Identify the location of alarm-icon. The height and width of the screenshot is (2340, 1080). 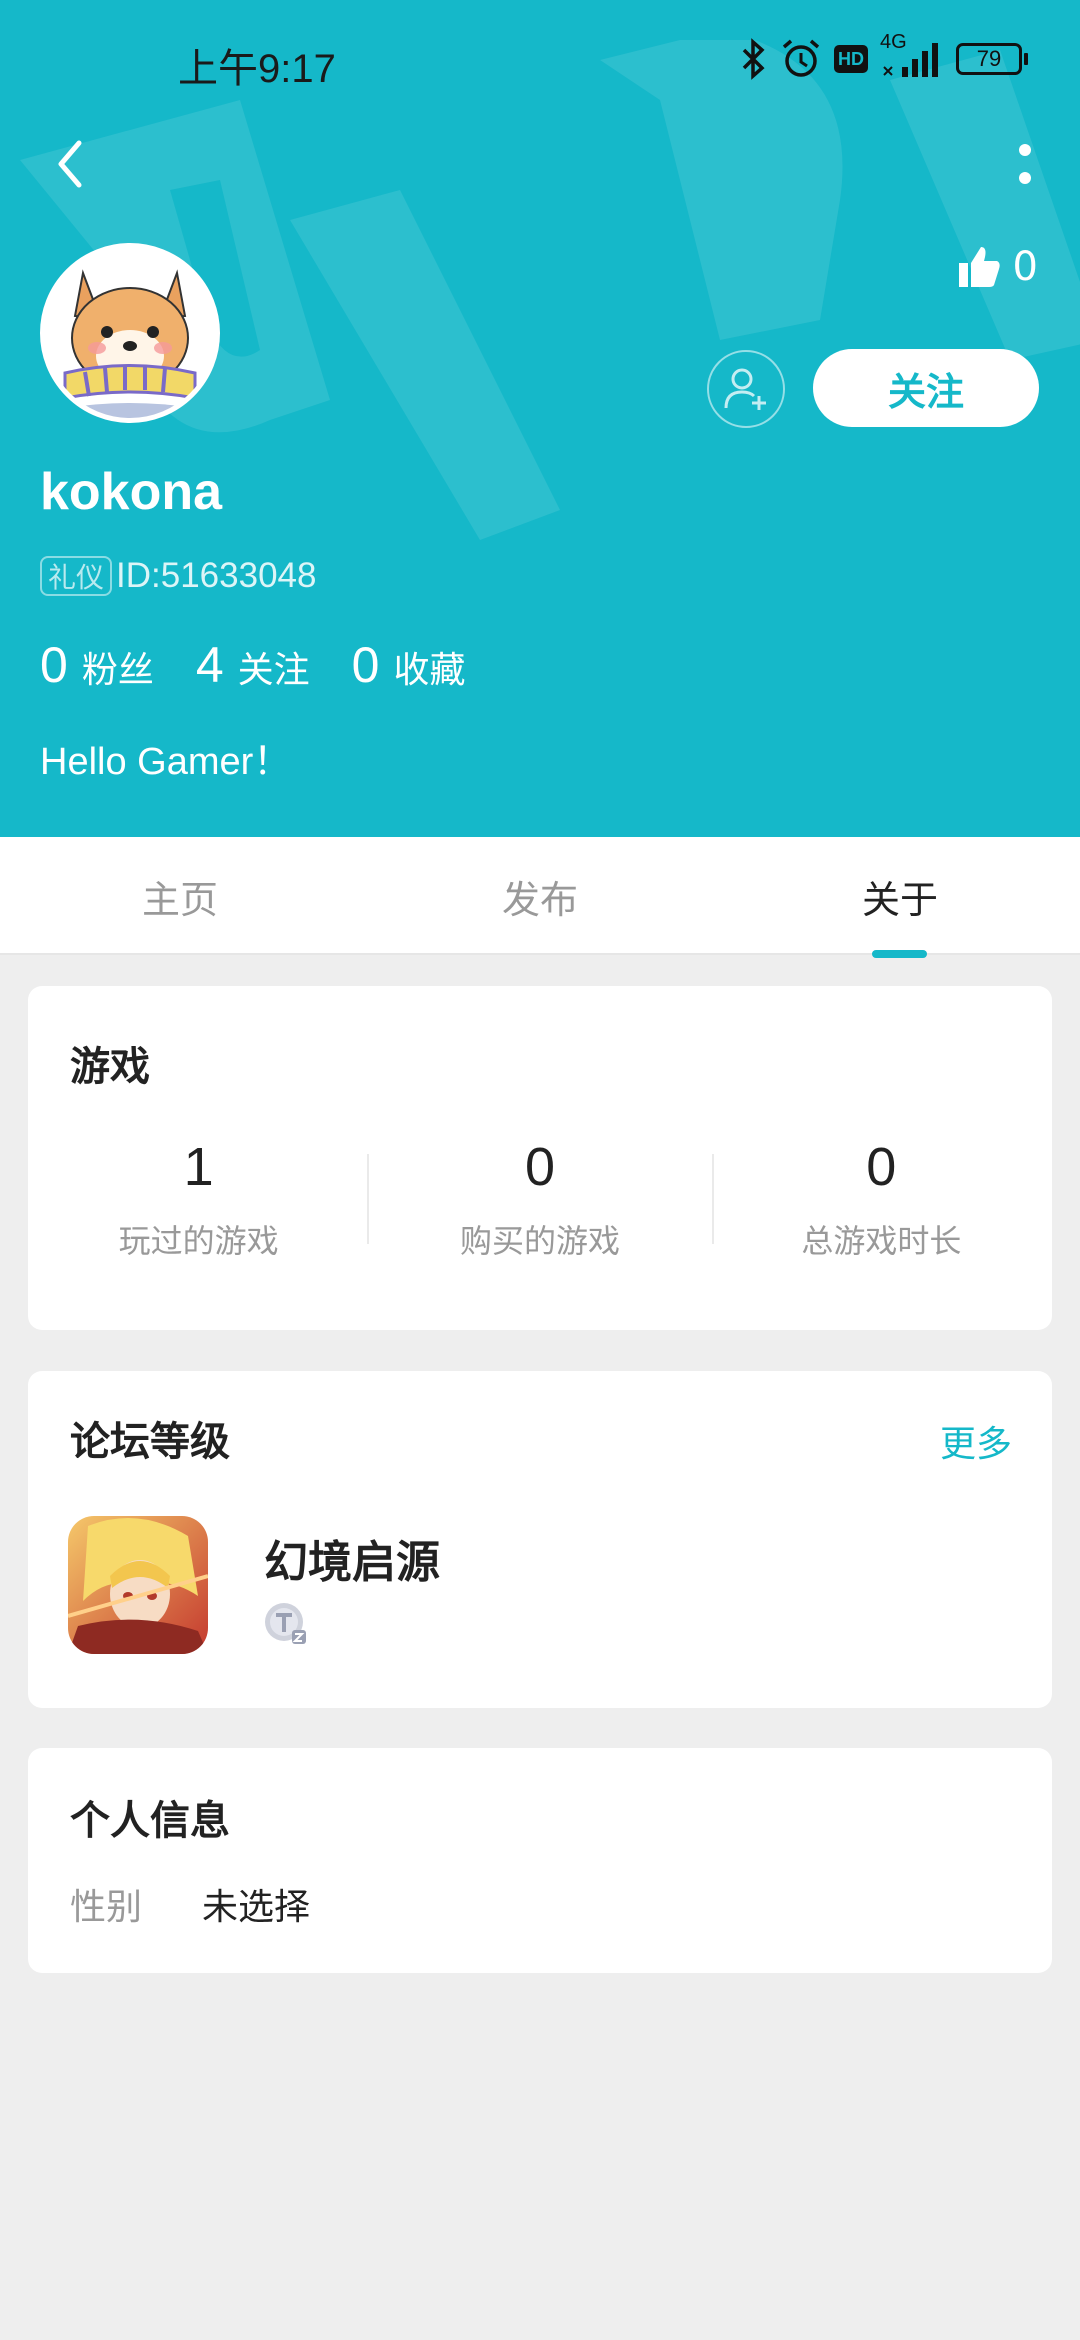
(801, 58).